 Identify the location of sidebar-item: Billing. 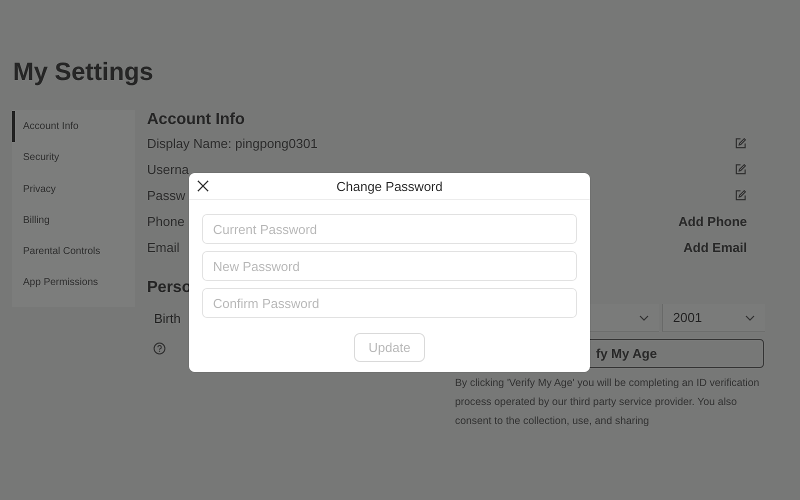
(73, 220).